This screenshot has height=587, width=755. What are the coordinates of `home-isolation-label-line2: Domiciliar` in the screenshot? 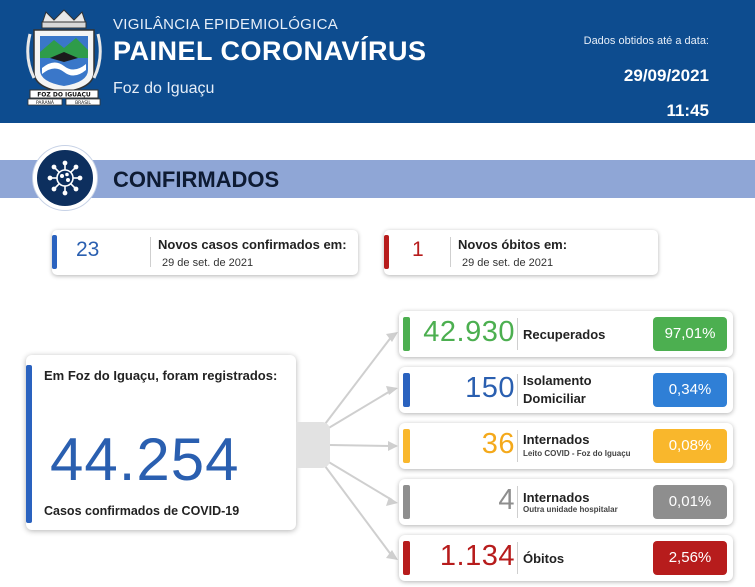 It's located at (554, 398).